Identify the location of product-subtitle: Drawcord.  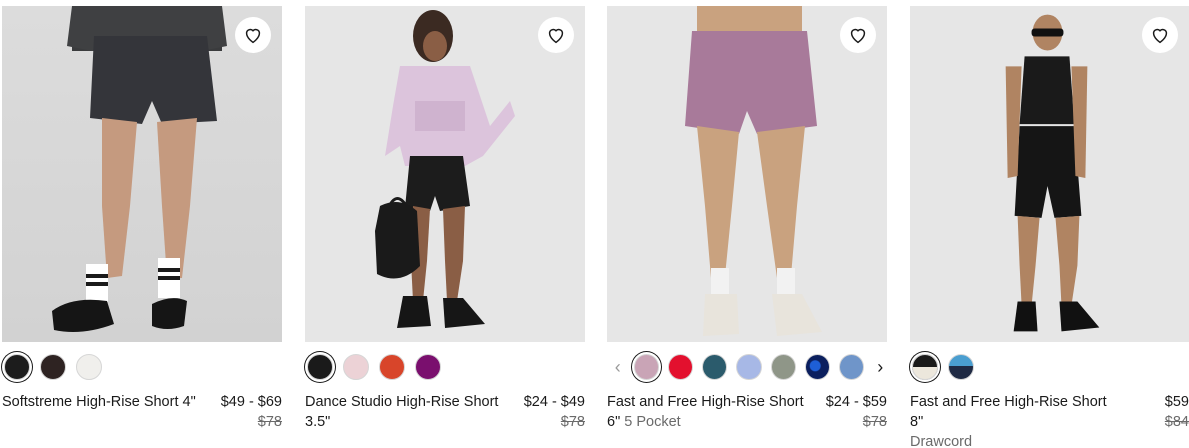
(941, 441).